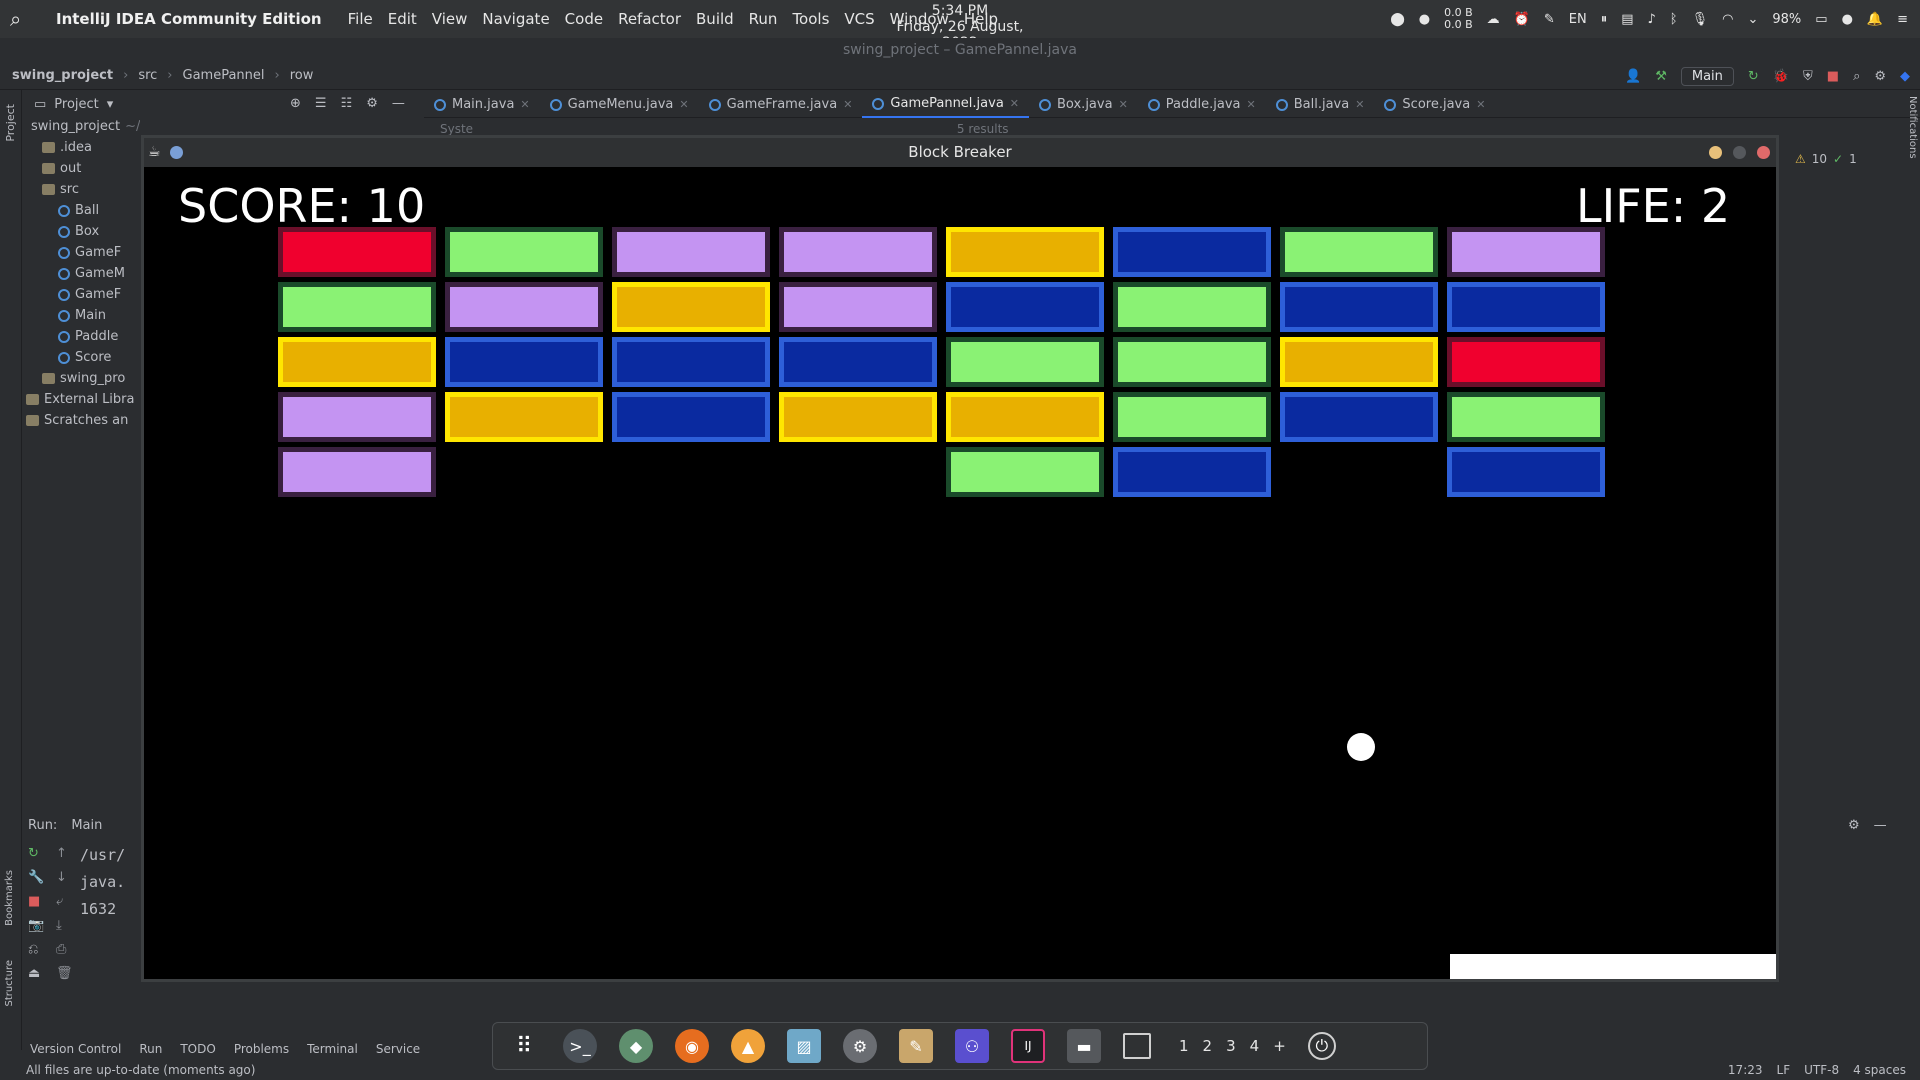 The image size is (1920, 1080). Describe the element at coordinates (398, 1049) in the screenshot. I see `tool-button-service: Service` at that location.